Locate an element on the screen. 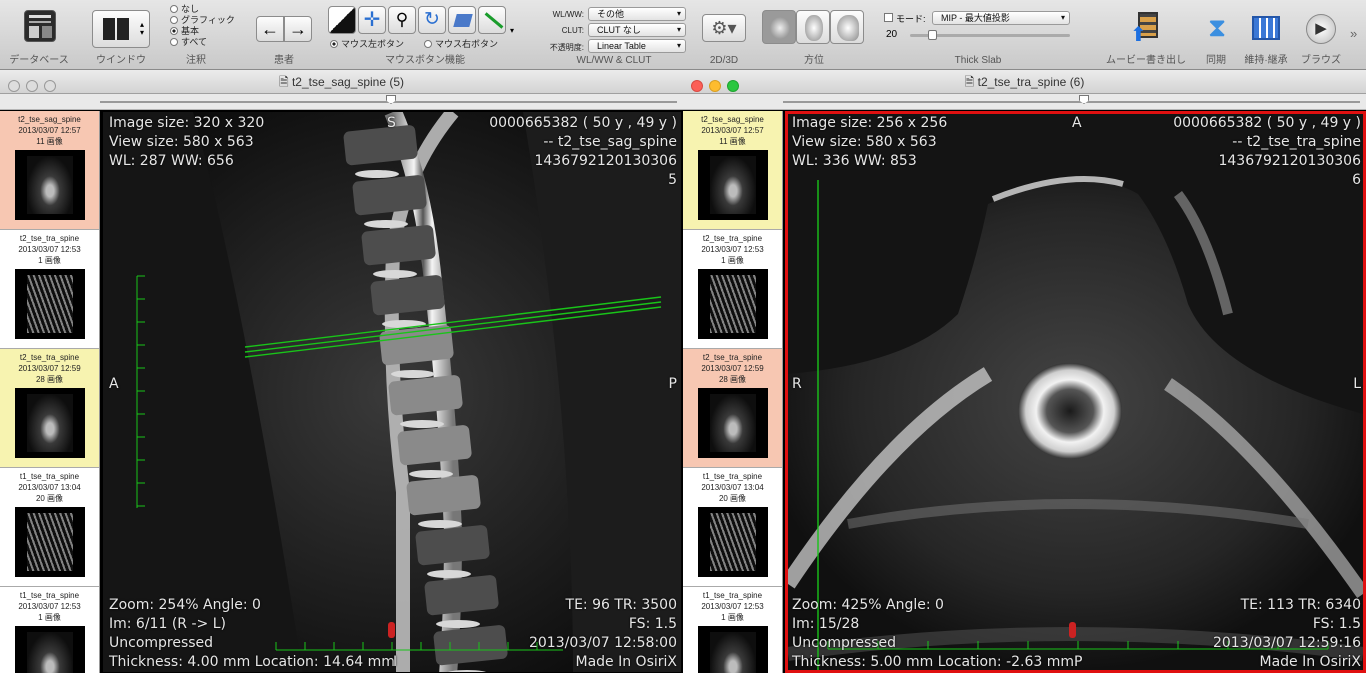 The width and height of the screenshot is (1366, 673). patient-group: ← → 患者 is located at coordinates (284, 36).